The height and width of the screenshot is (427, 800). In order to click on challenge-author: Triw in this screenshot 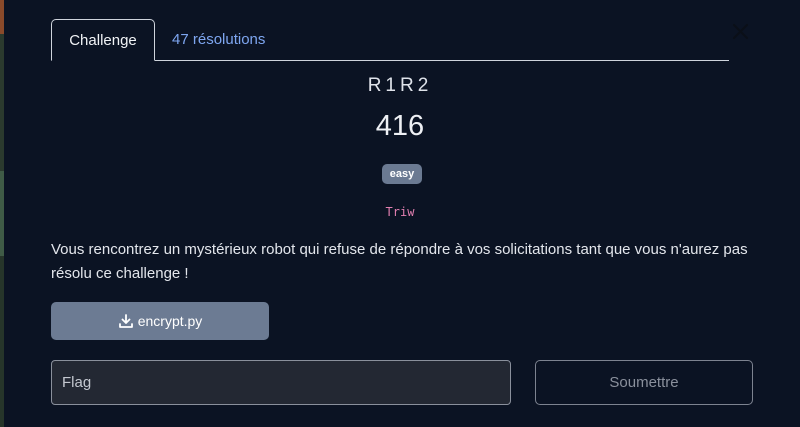, I will do `click(400, 212)`.